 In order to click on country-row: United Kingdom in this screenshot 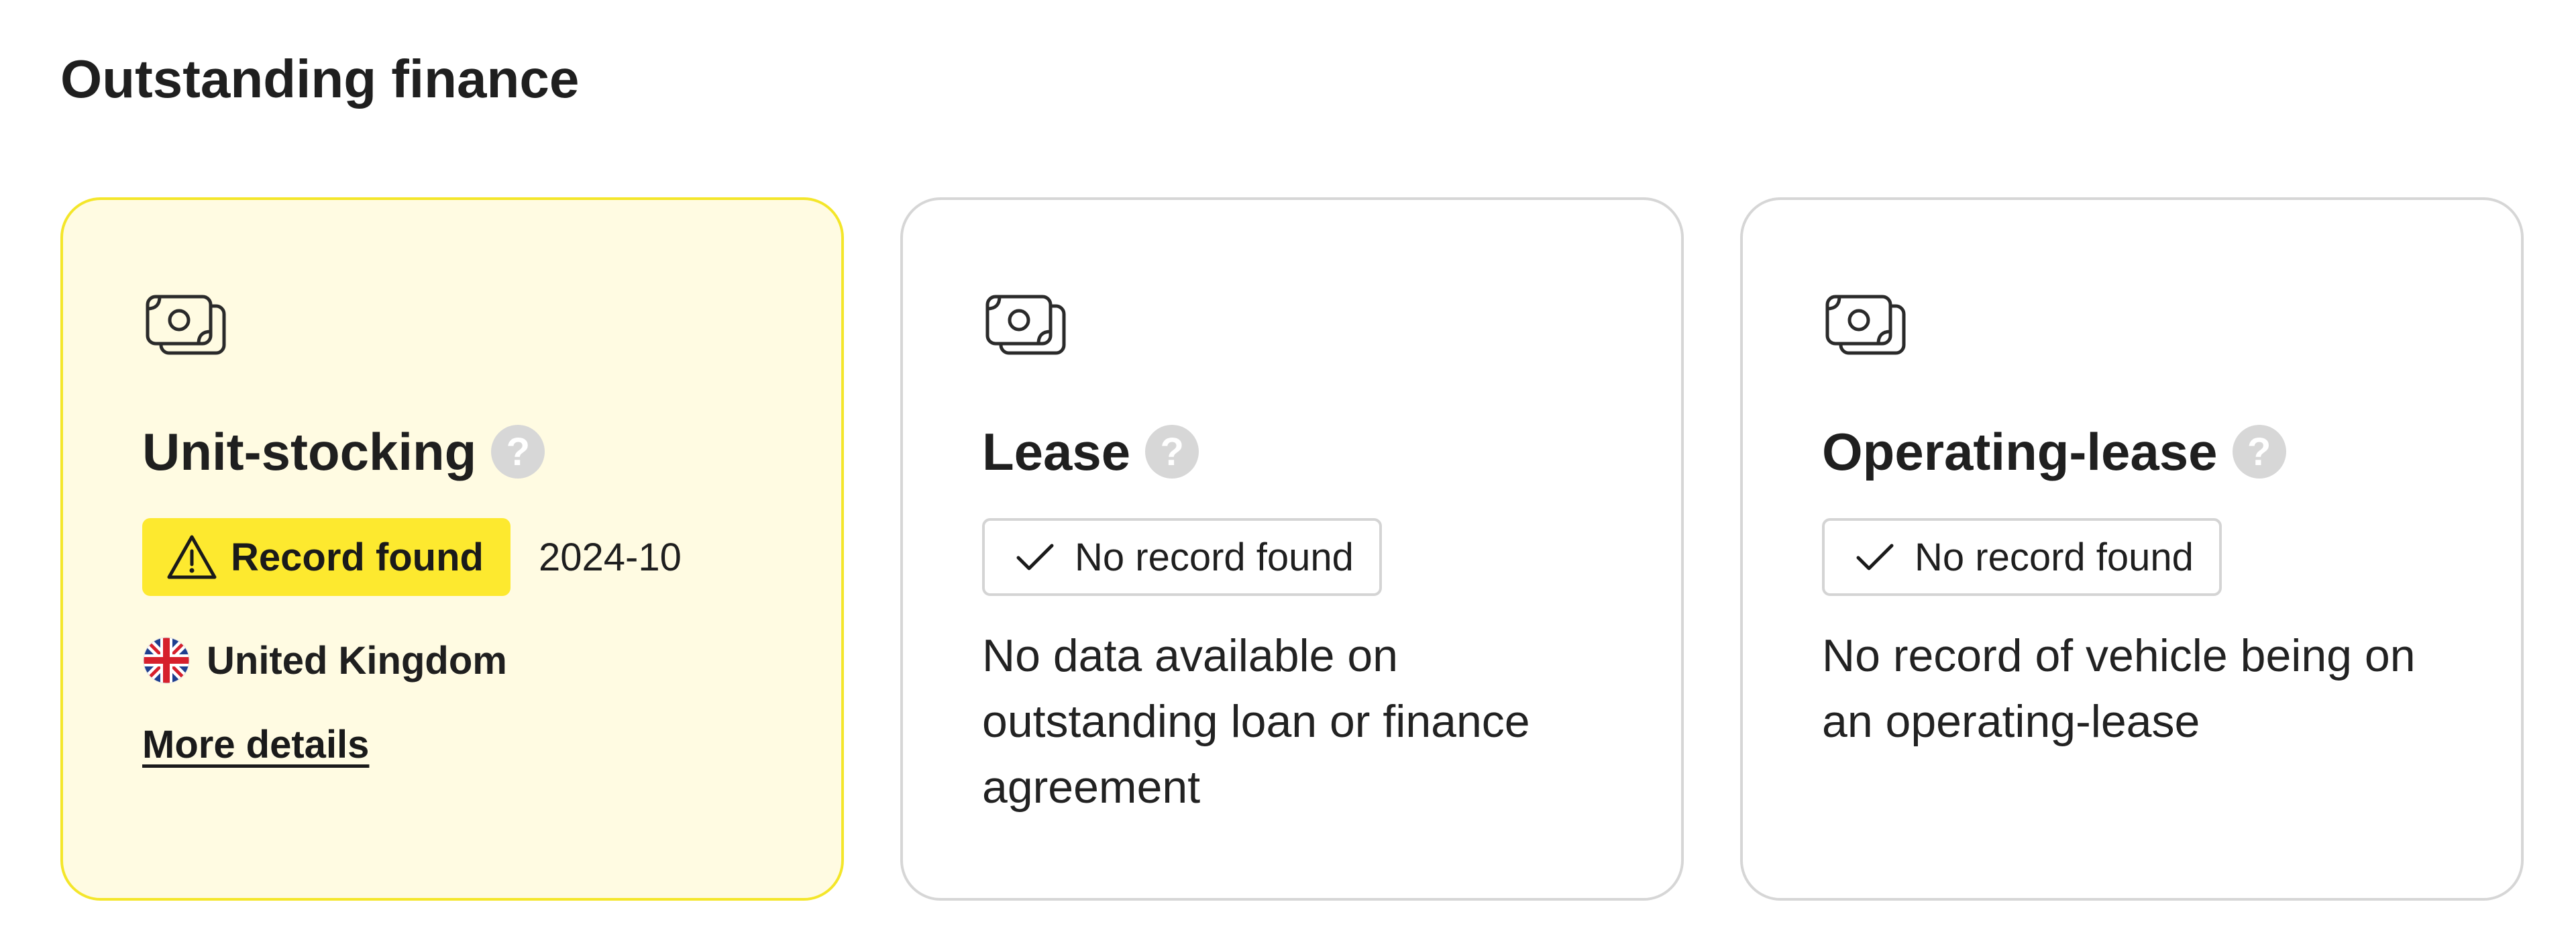, I will do `click(452, 660)`.